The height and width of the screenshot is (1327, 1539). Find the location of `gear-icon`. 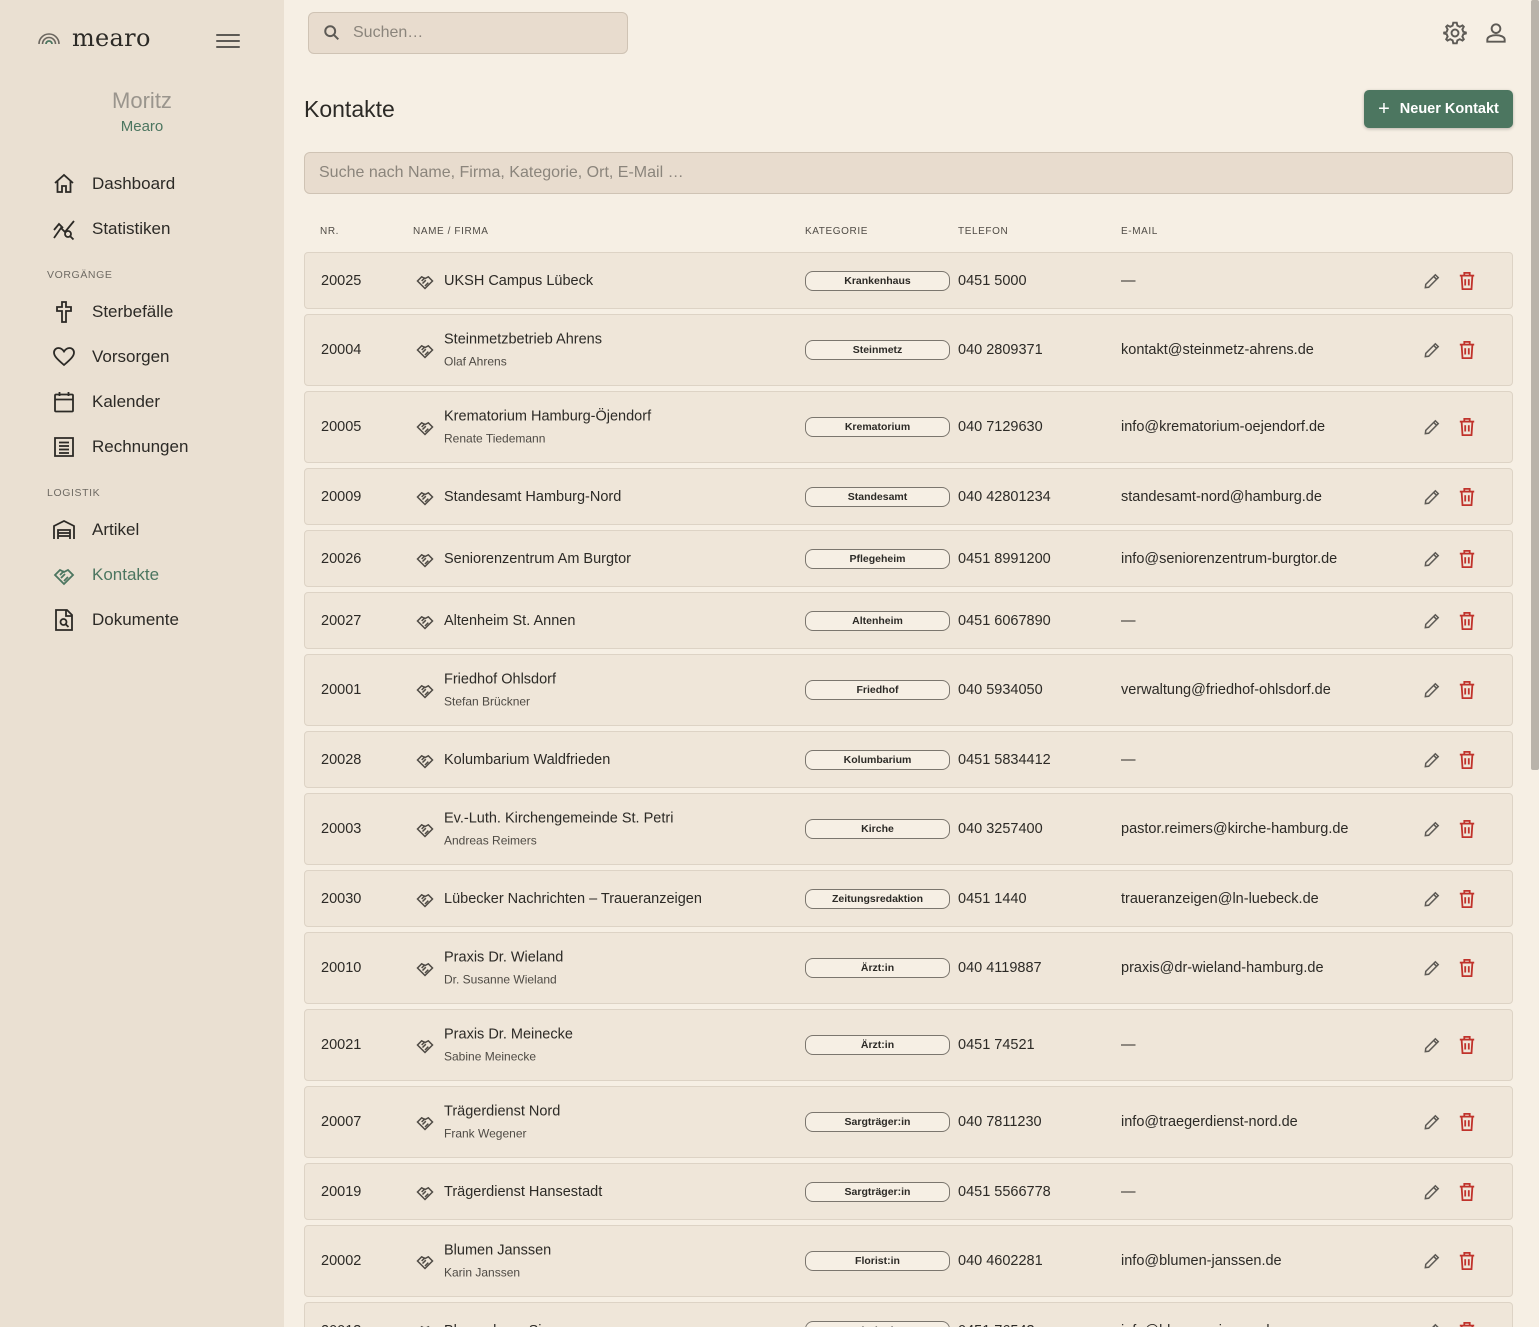

gear-icon is located at coordinates (1455, 33).